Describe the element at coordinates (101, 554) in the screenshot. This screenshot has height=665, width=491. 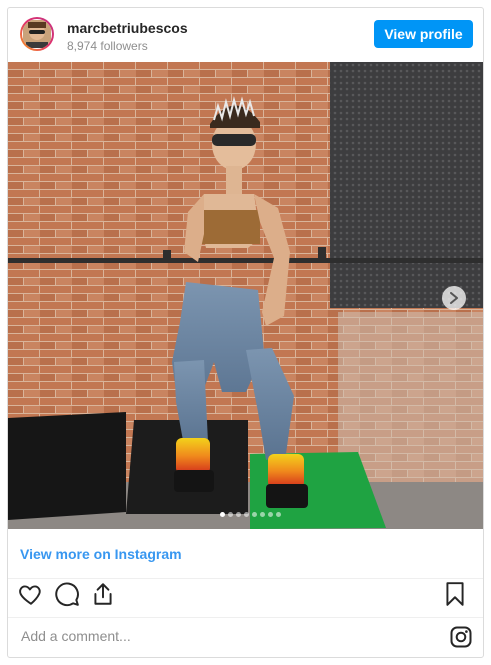
I see `view-more-link: View more on Instagram` at that location.